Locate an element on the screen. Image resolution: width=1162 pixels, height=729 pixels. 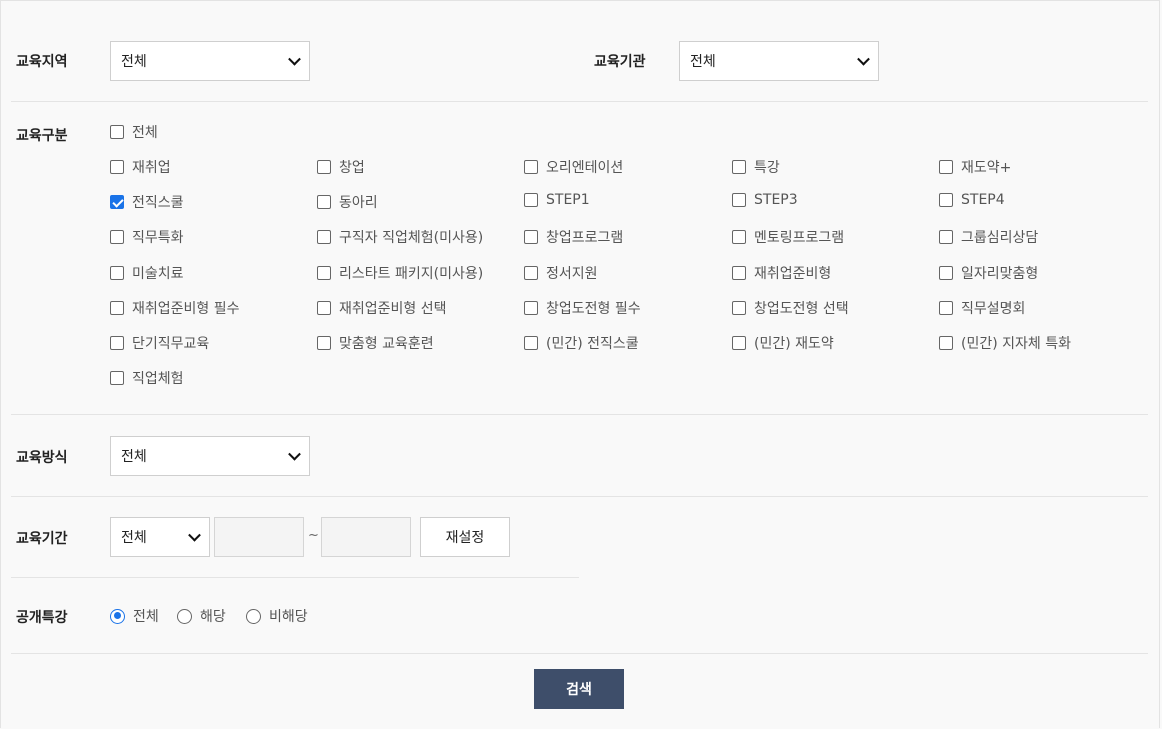
category-checkbox-item: (민간) 재도약 is located at coordinates (783, 343).